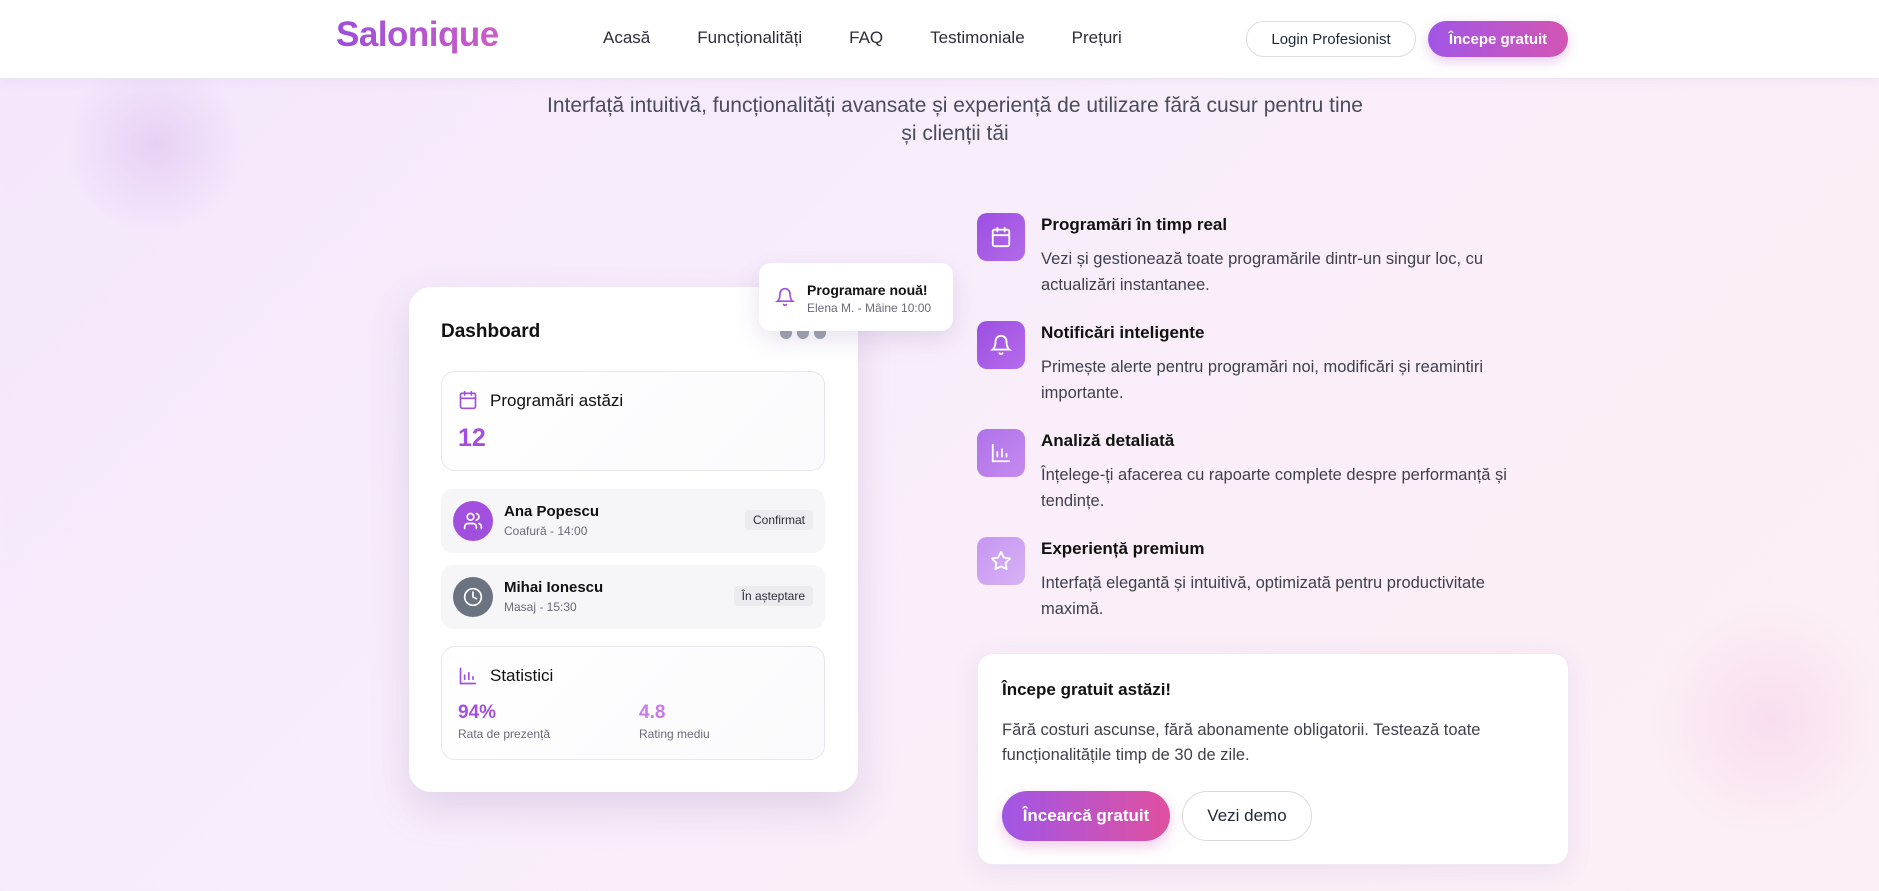 The width and height of the screenshot is (1879, 891). What do you see at coordinates (633, 597) in the screenshot?
I see `appointment-row: Mihai Ionescu Masaj - 15:30 În așteptare` at bounding box center [633, 597].